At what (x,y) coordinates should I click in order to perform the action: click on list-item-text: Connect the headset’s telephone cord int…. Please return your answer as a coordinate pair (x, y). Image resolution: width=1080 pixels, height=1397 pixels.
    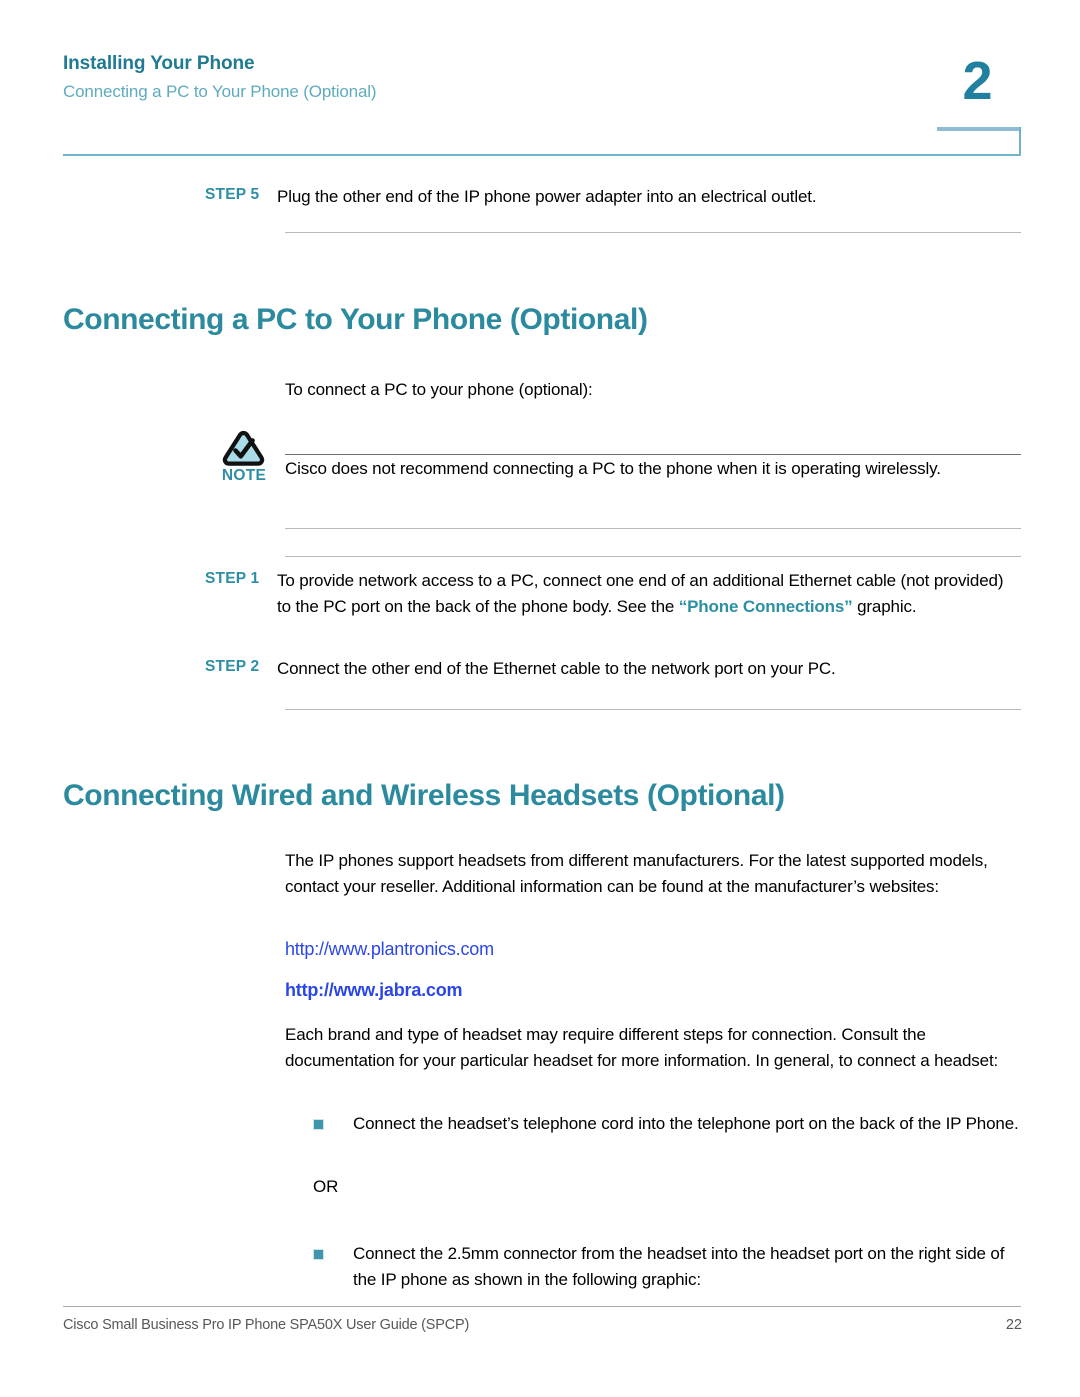
    Looking at the image, I should click on (686, 1123).